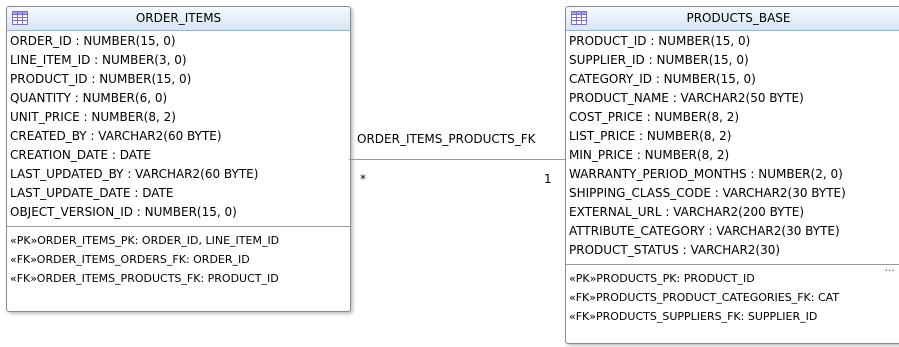 The width and height of the screenshot is (899, 347). What do you see at coordinates (80, 155) in the screenshot?
I see `column-row: CREATION_DATE : DATE` at bounding box center [80, 155].